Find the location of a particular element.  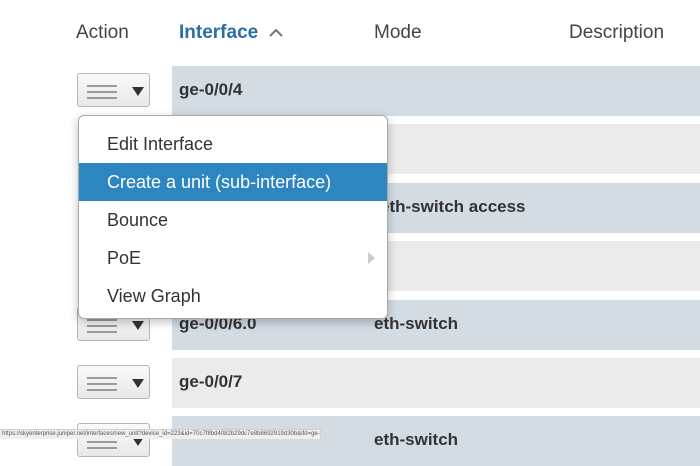

column-header-action: Action is located at coordinates (102, 32).